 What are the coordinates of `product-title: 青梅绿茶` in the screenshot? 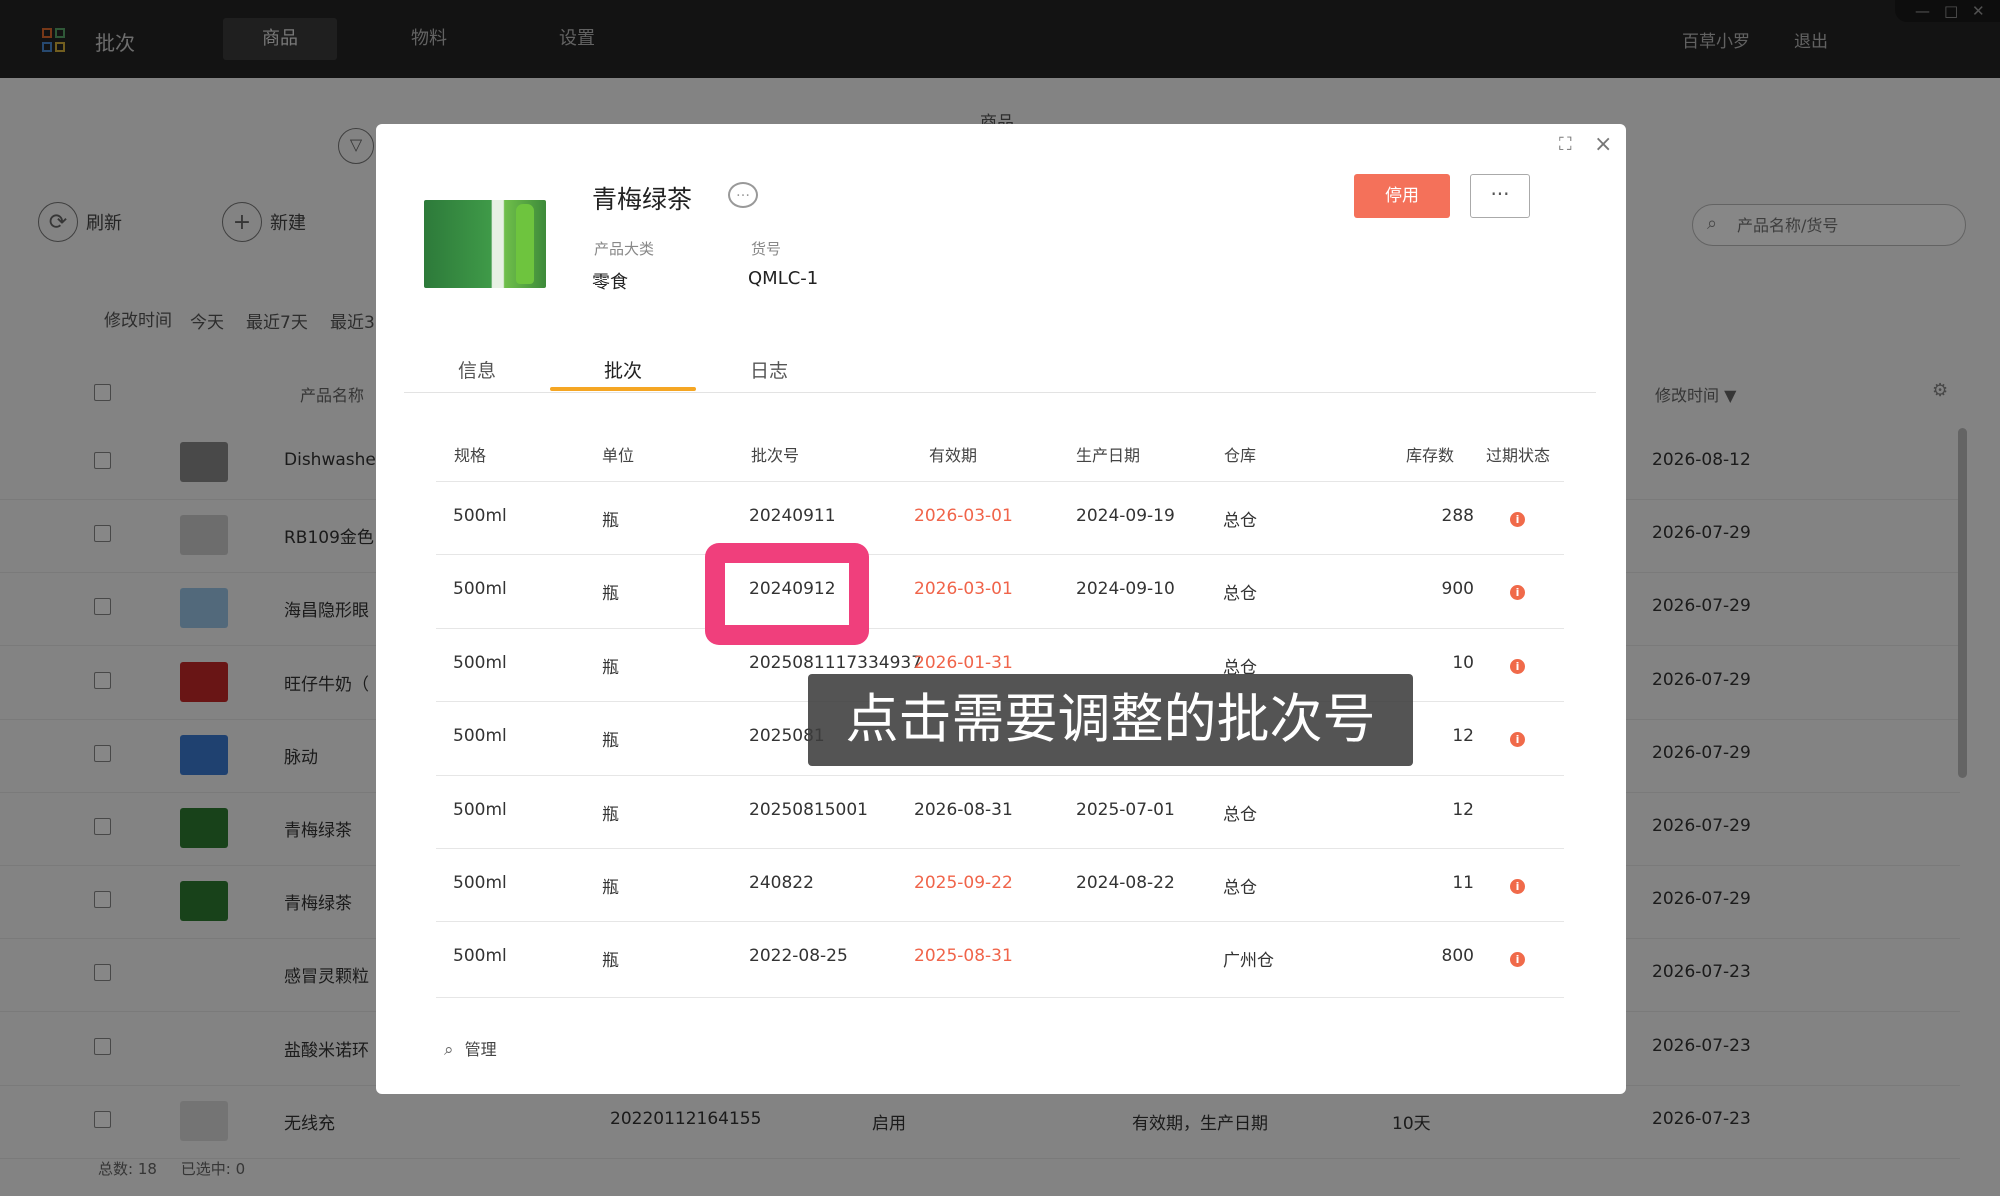 It's located at (642, 199).